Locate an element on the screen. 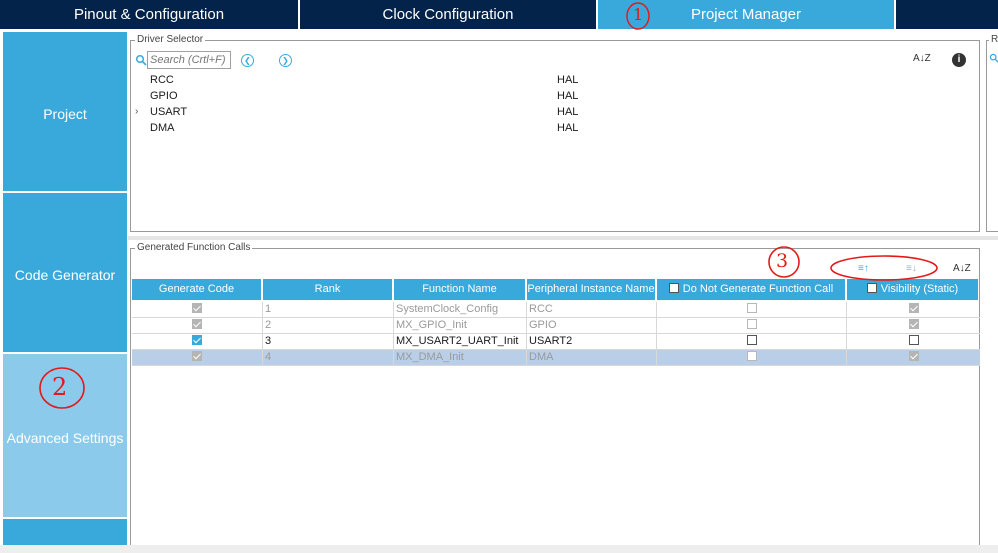 This screenshot has width=998, height=553. driver-row-usart: › USART HAL is located at coordinates (555, 113).